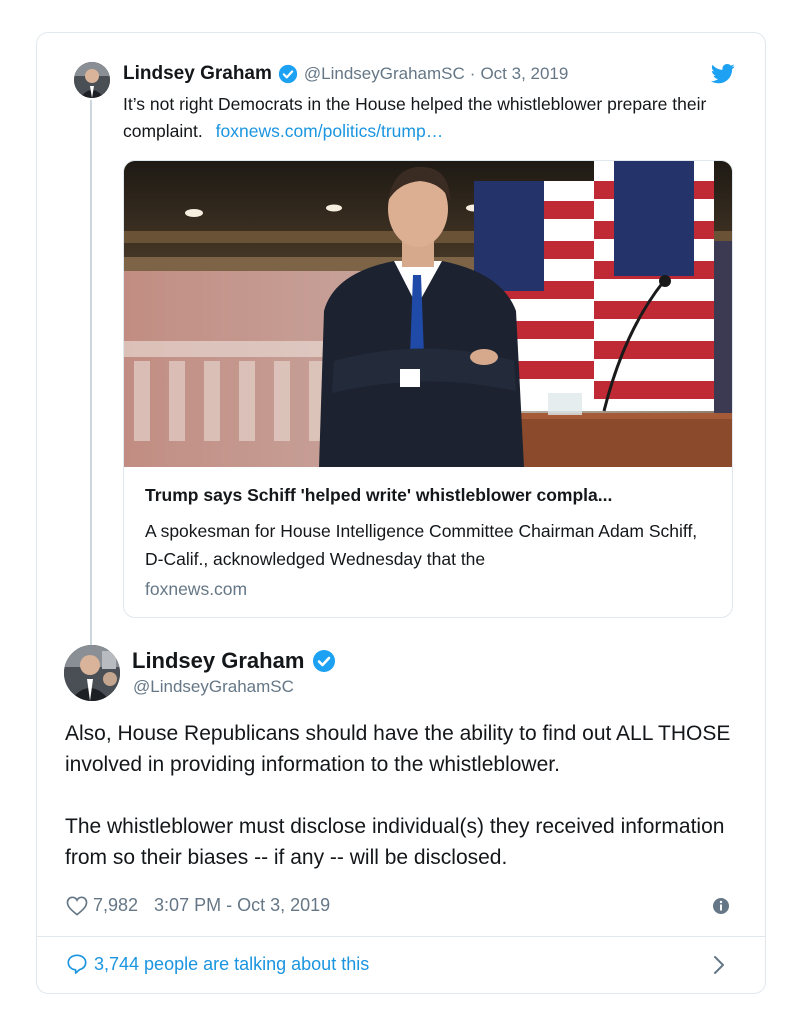 Image resolution: width=800 pixels, height=1029 pixels. What do you see at coordinates (197, 74) in the screenshot?
I see `parent-author-name: Lindsey Graham` at bounding box center [197, 74].